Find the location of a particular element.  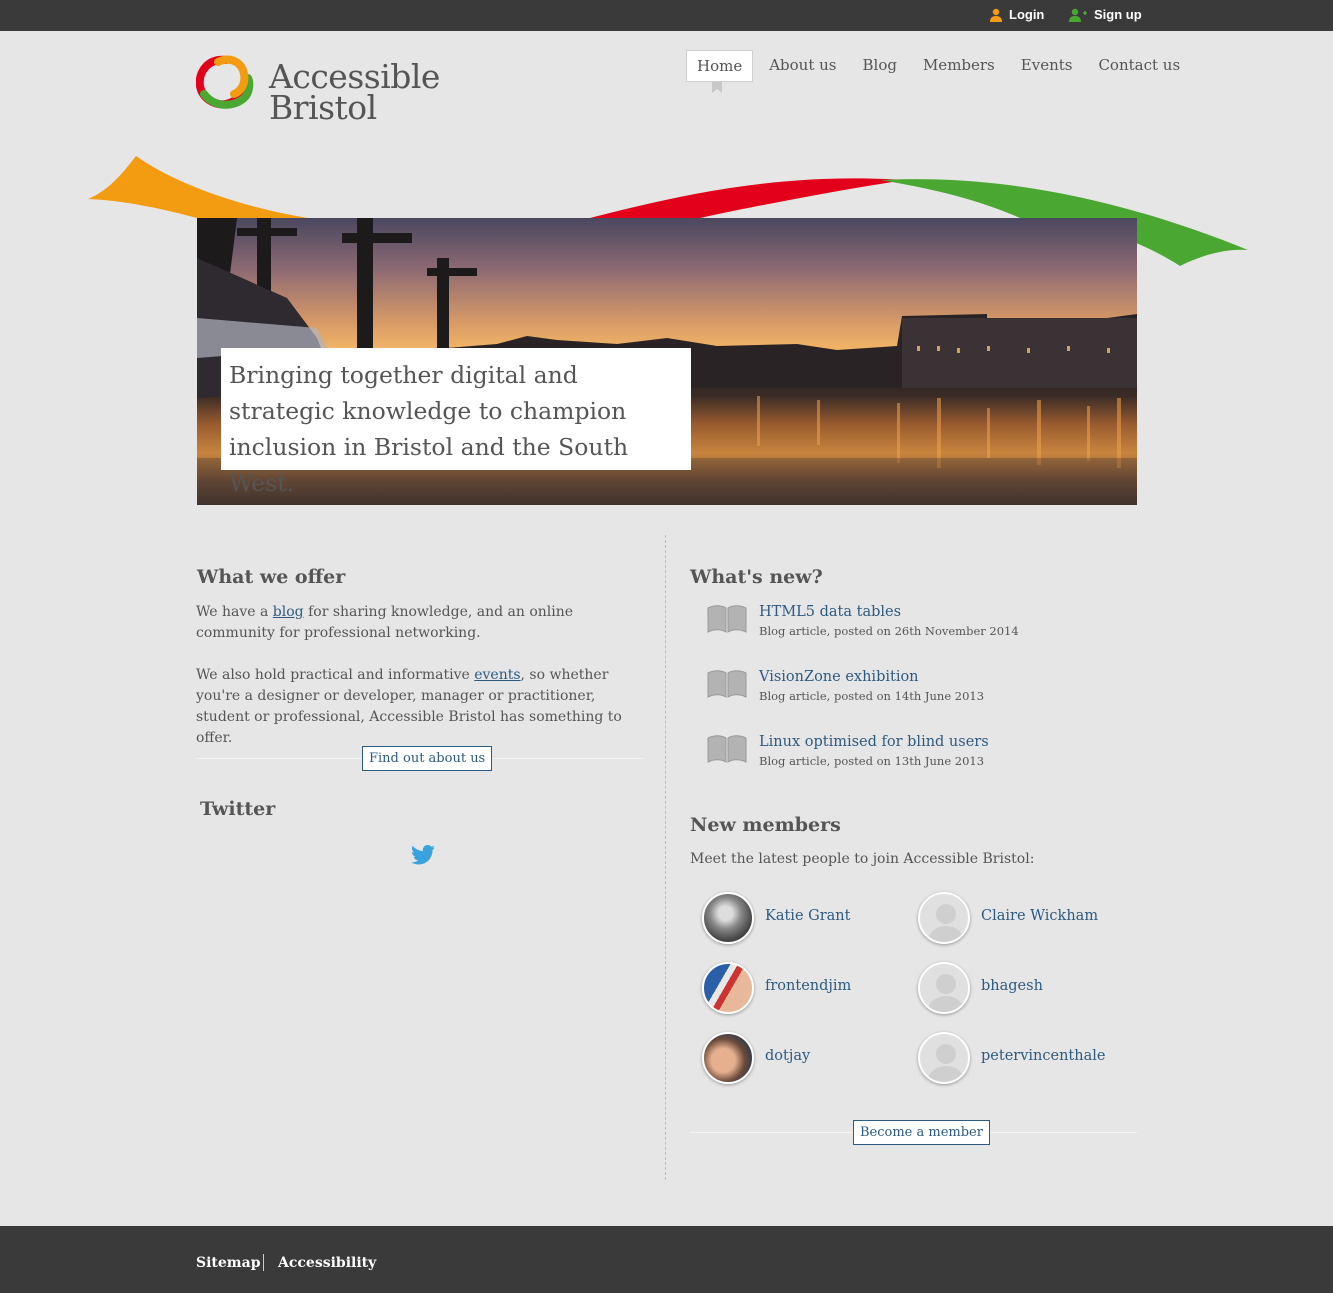

member-name-link: Katie Grant is located at coordinates (807, 916).